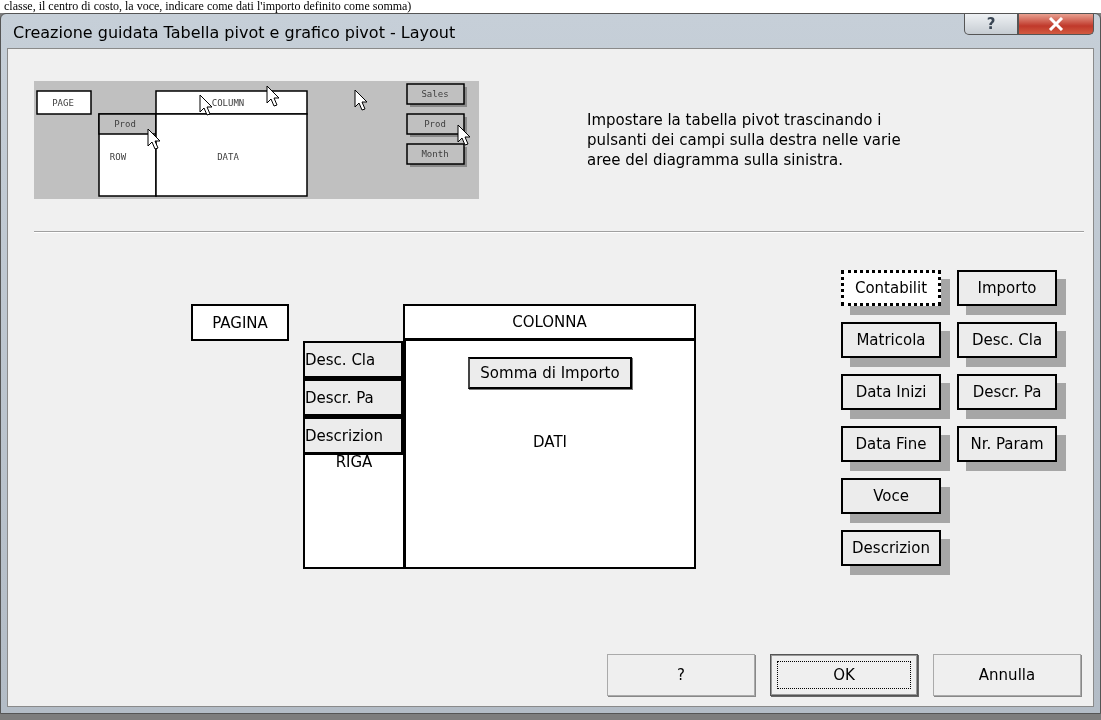 Image resolution: width=1101 pixels, height=720 pixels. I want to click on preview-label: ROW, so click(118, 157).